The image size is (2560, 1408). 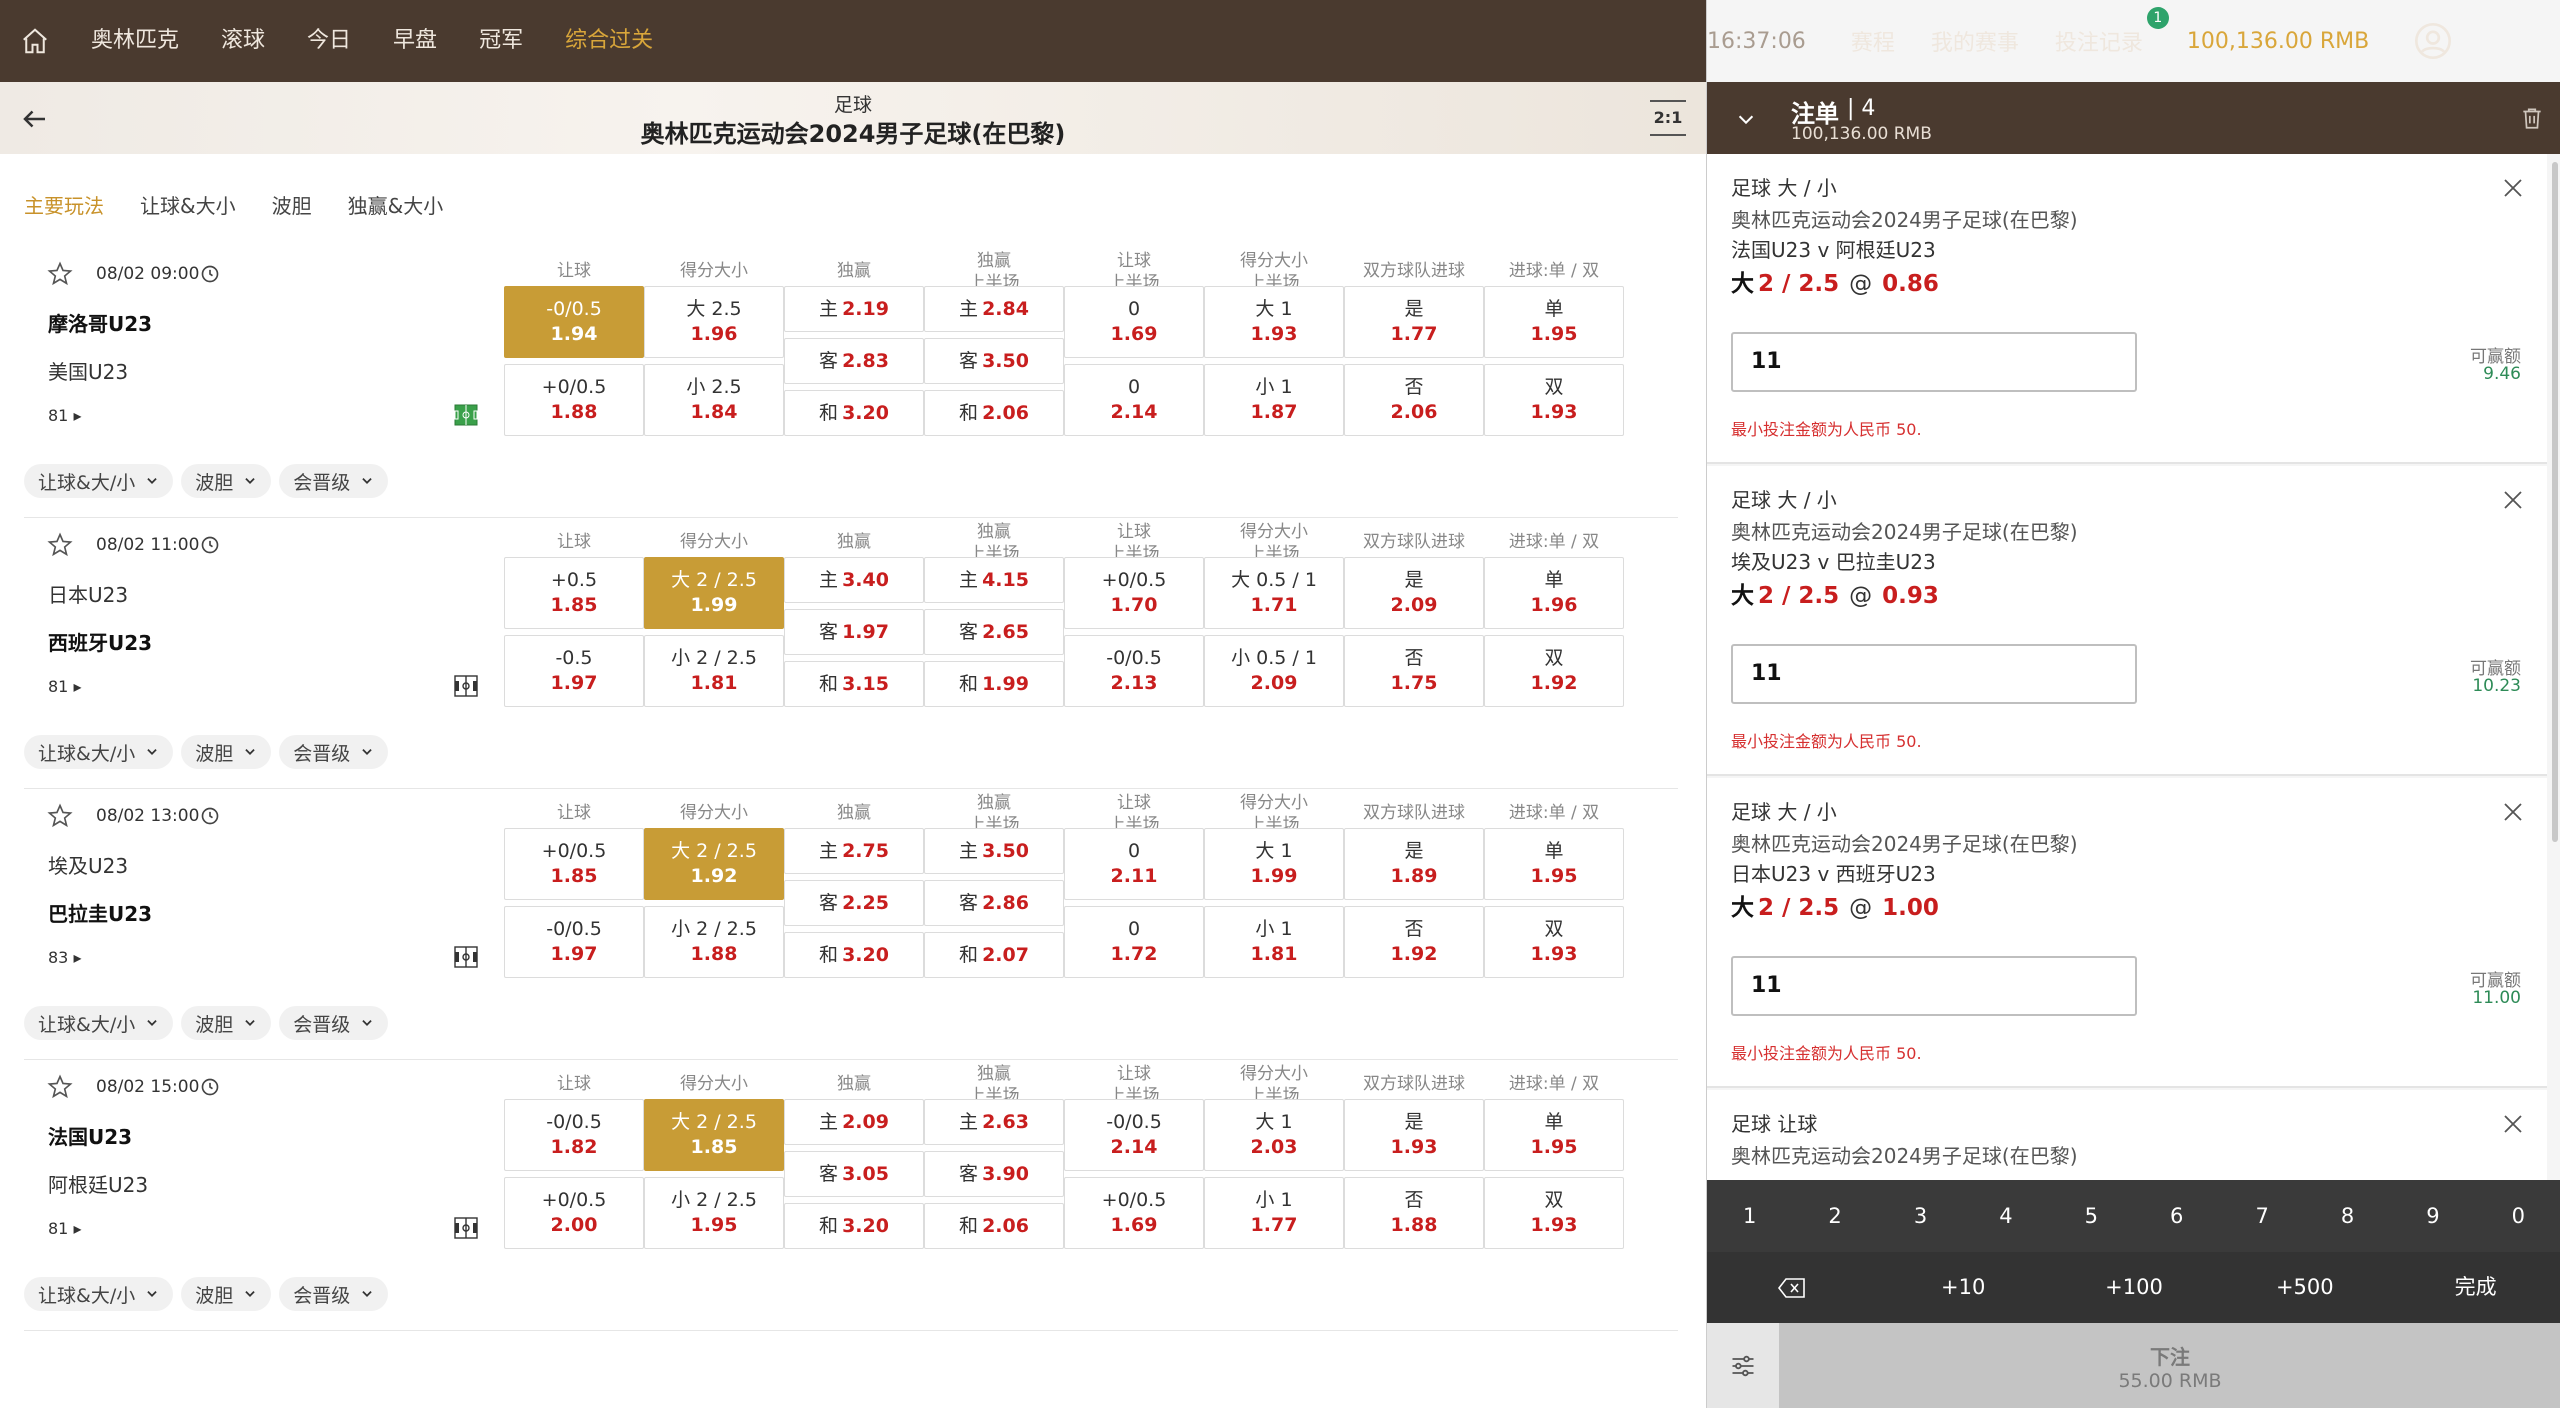 What do you see at coordinates (1746, 119) in the screenshot?
I see `collapse-chevron-icon` at bounding box center [1746, 119].